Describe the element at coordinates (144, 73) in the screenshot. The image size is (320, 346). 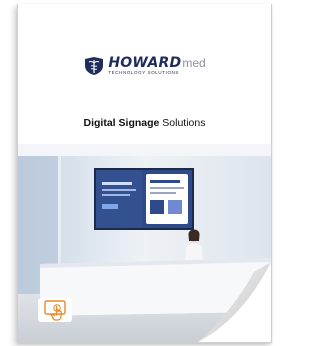
I see `brand-tagline: TECHNOLOGY SOLUTIONS` at that location.